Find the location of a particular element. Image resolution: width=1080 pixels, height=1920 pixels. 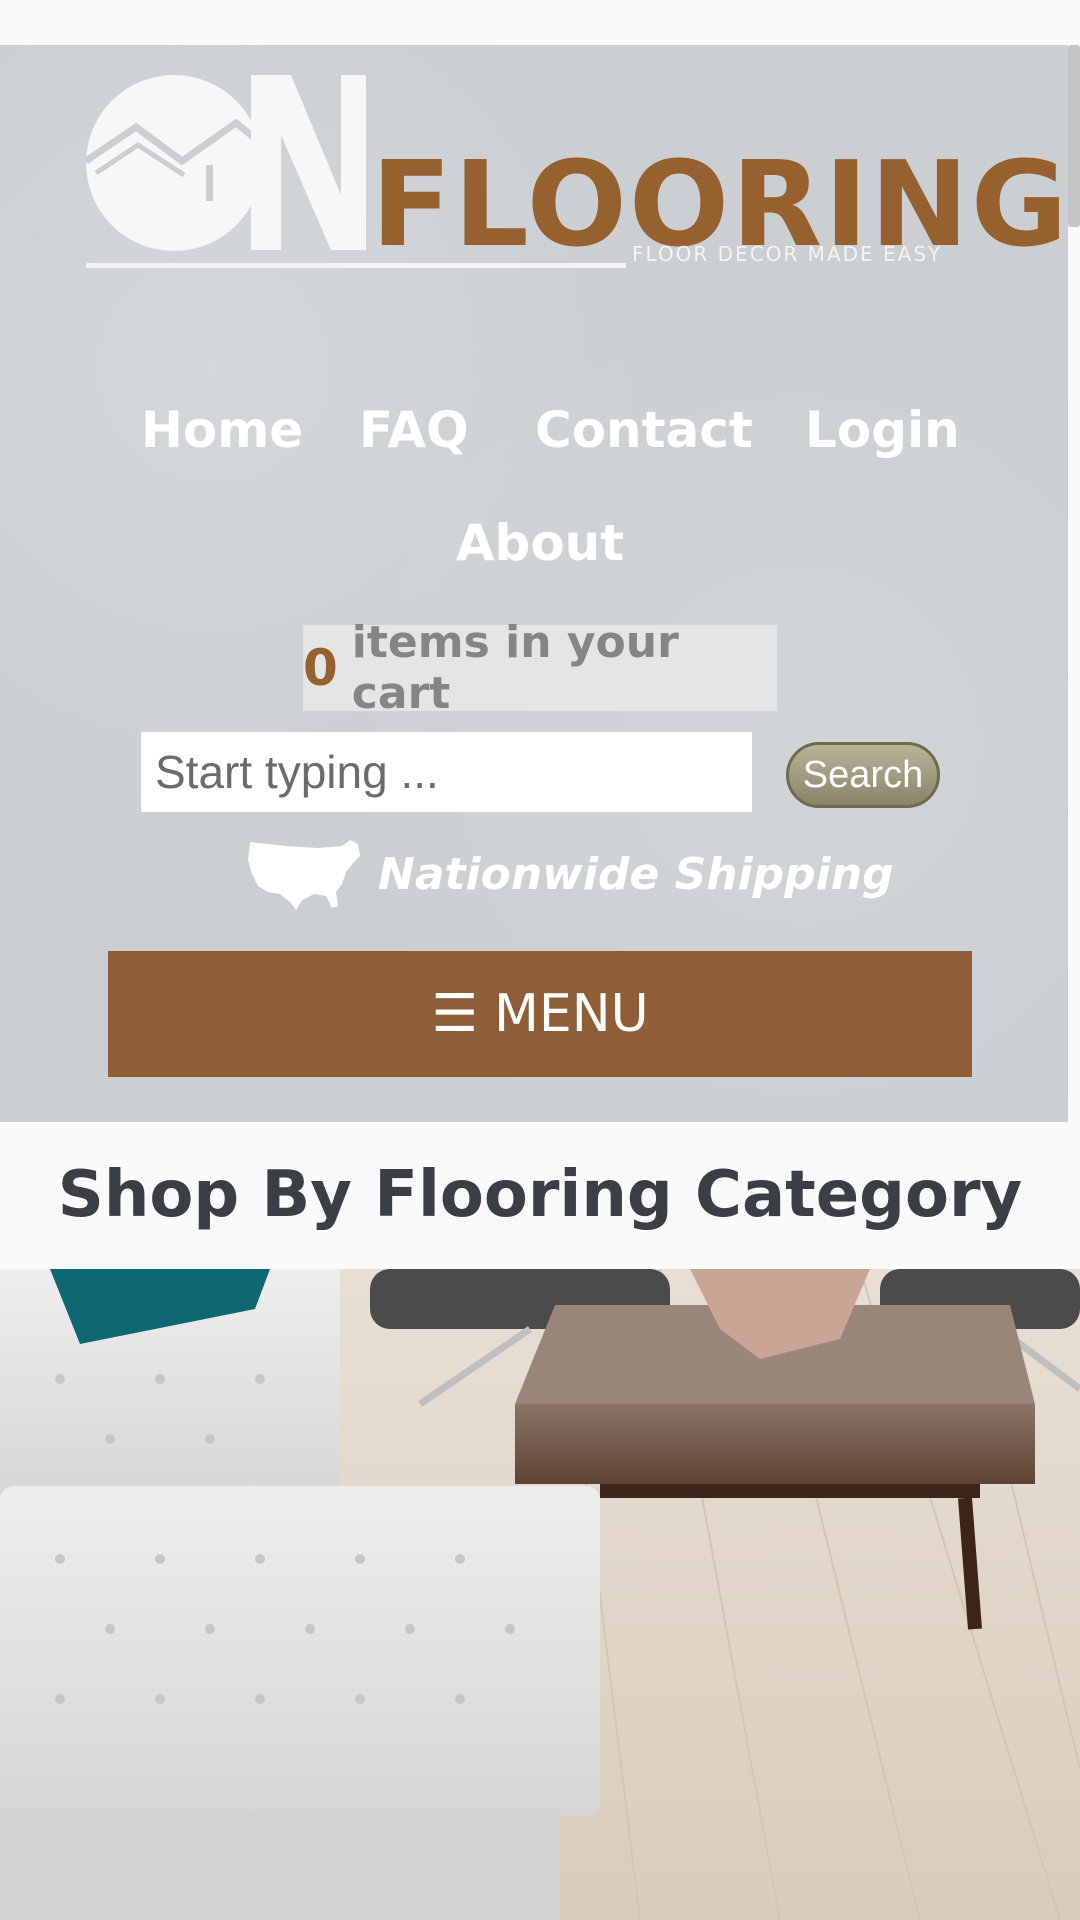

cart-count: 0 is located at coordinates (320, 668).